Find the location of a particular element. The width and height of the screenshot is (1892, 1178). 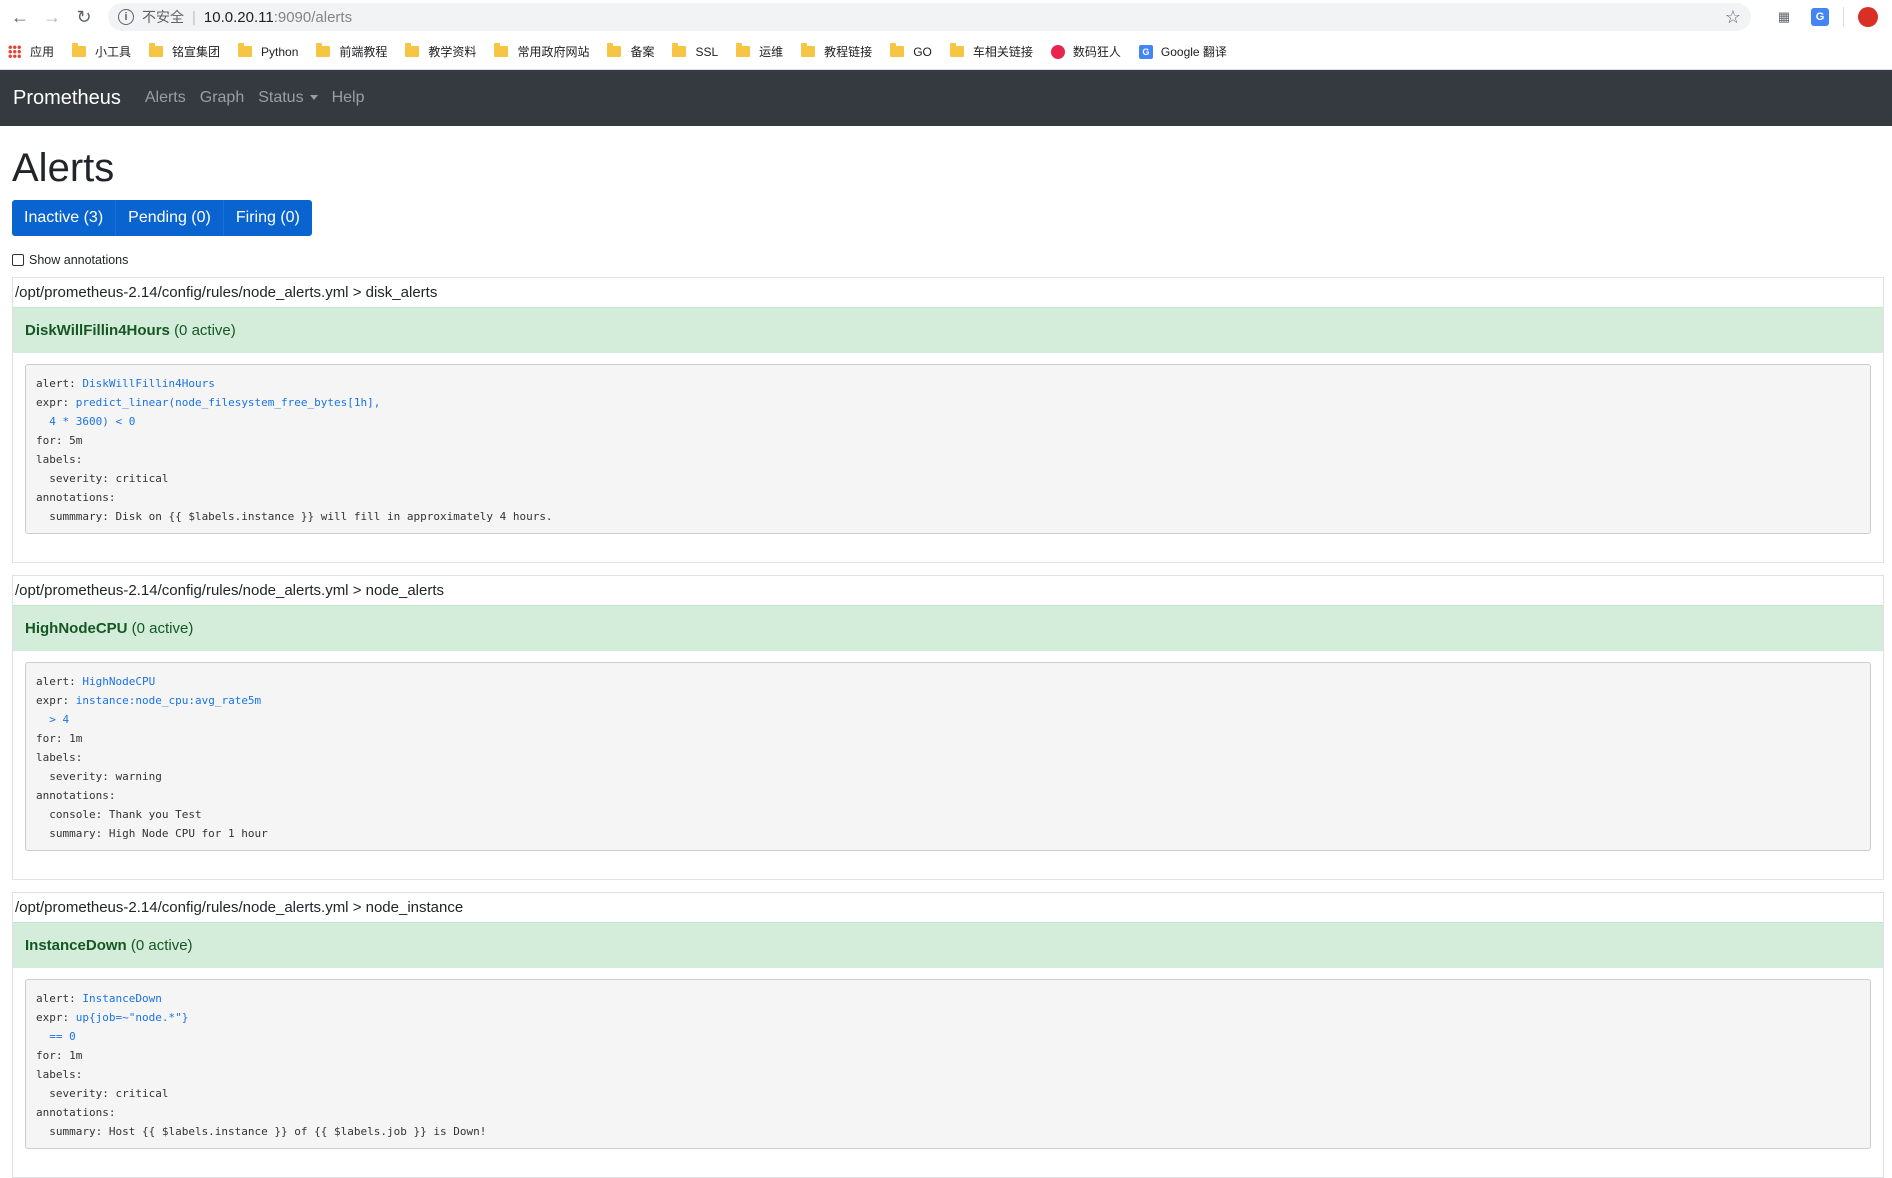

filter-inactive-button: Inactive (3) is located at coordinates (64, 218).